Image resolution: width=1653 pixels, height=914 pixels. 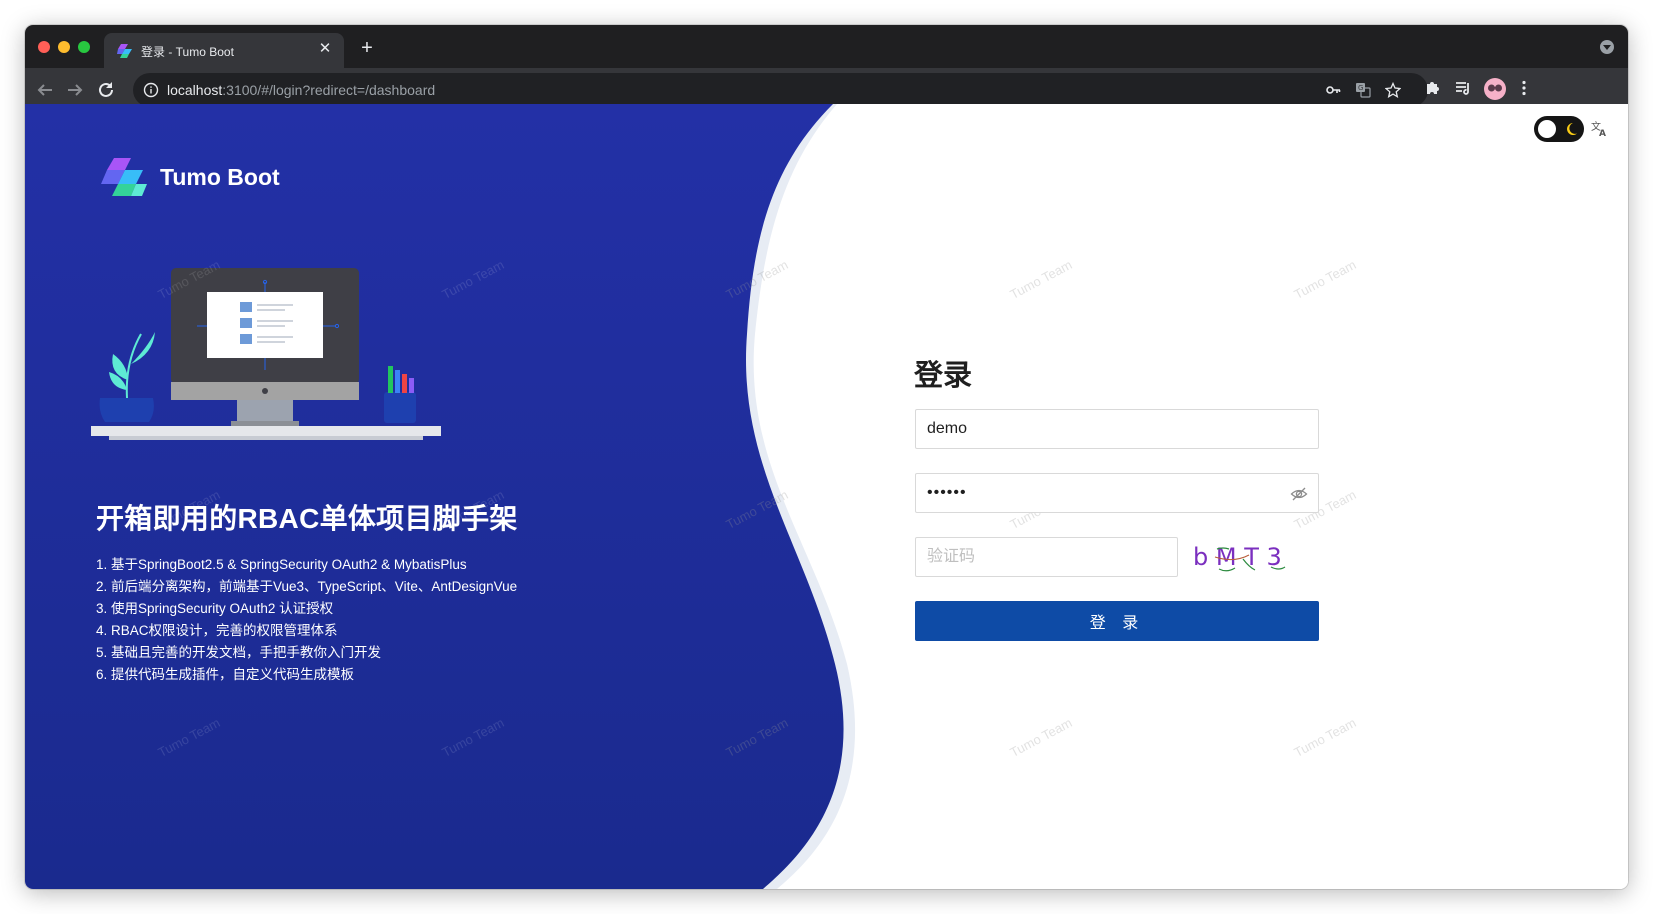 I want to click on password-masked-value: ••••••, so click(x=947, y=492).